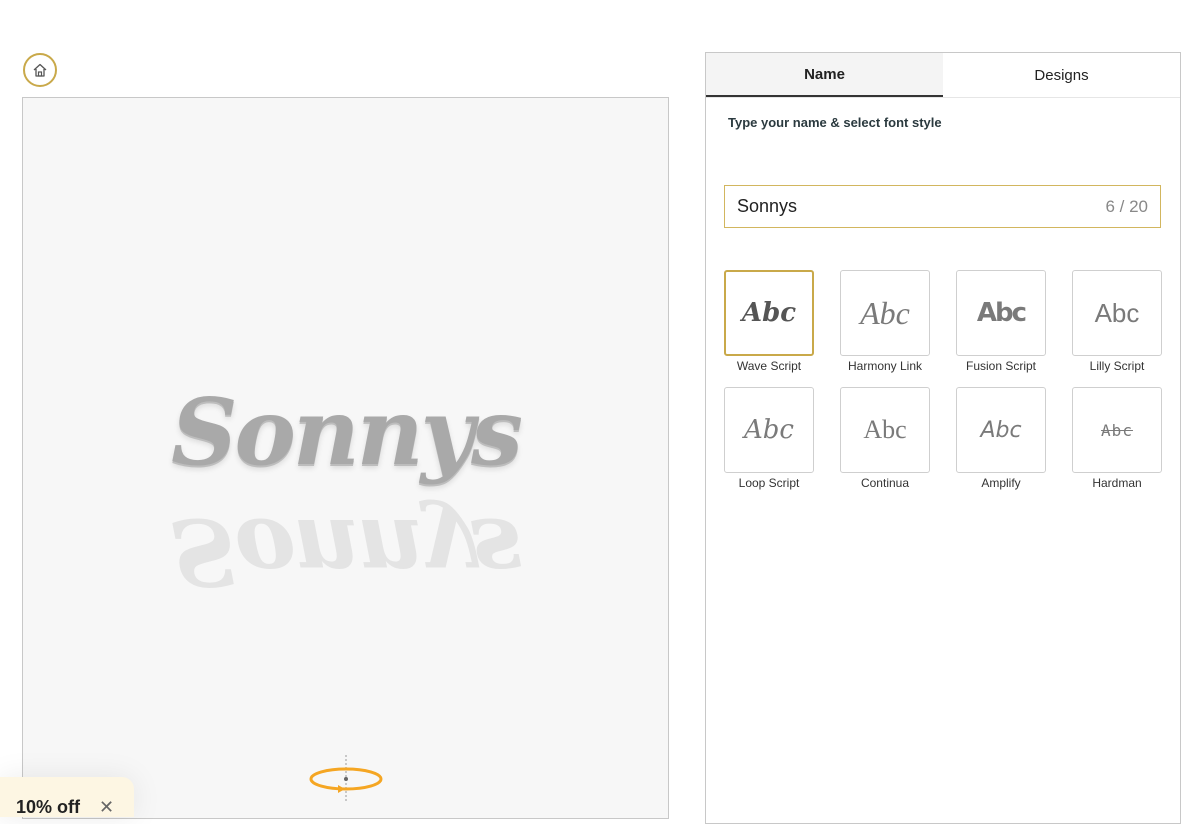 This screenshot has width=1200, height=824. I want to click on rotate-360-icon, so click(346, 778).